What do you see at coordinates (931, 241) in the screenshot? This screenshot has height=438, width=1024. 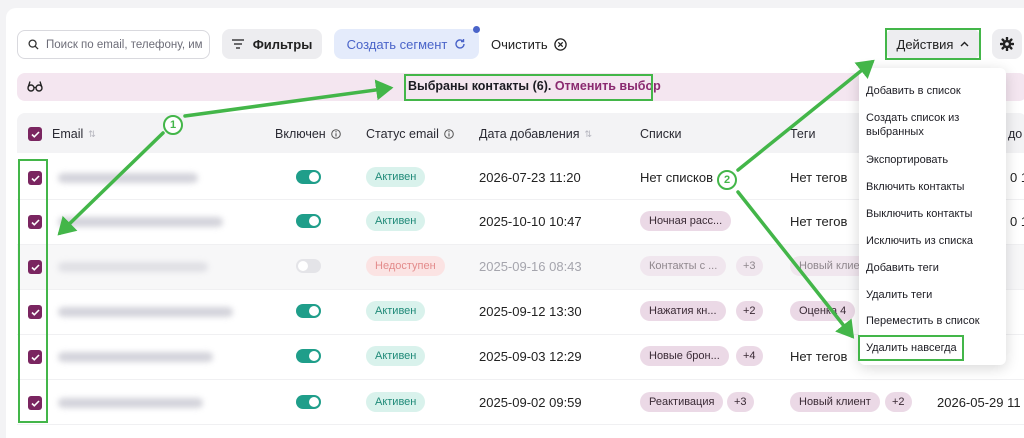 I see `menu-item-exclude-from-list: Исключить из списка` at bounding box center [931, 241].